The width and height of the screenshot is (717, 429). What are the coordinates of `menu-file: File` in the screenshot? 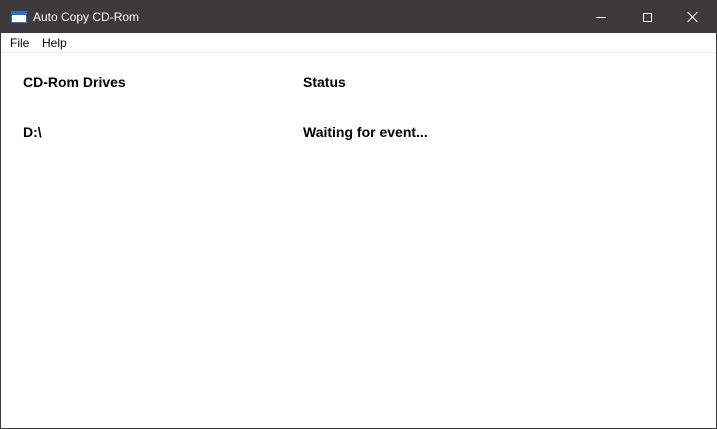 It's located at (19, 43).